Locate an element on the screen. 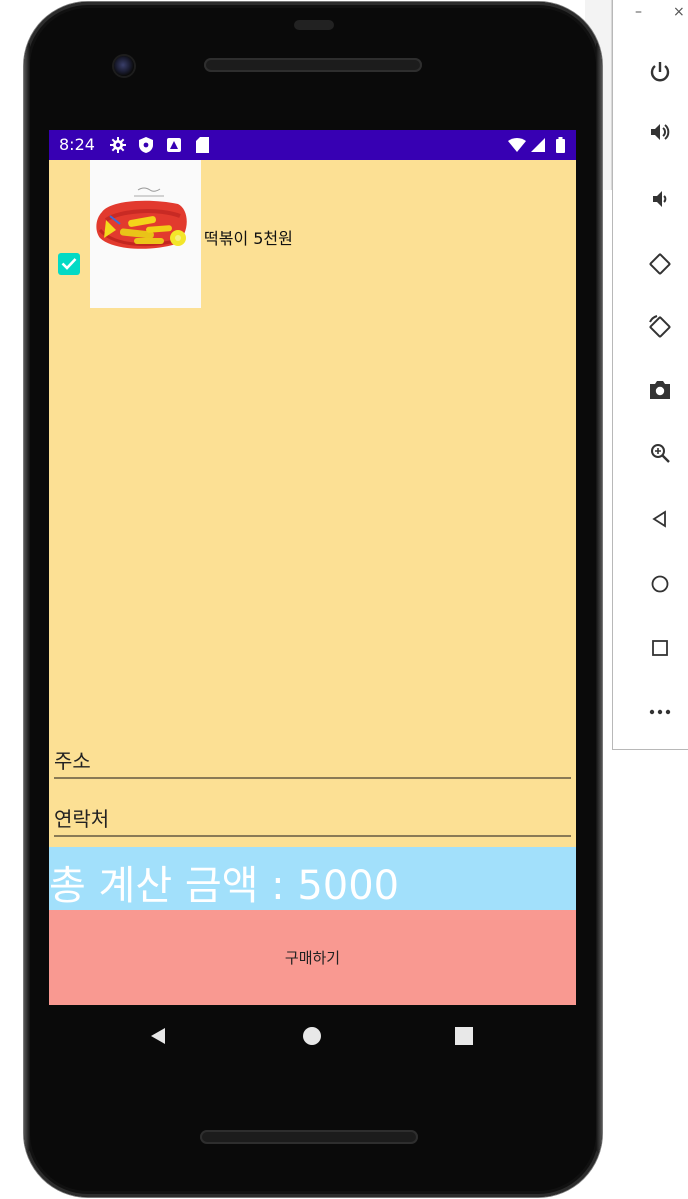 Image resolution: width=688 pixels, height=1199 pixels. contact-placeholder: 연락처 is located at coordinates (82, 819).